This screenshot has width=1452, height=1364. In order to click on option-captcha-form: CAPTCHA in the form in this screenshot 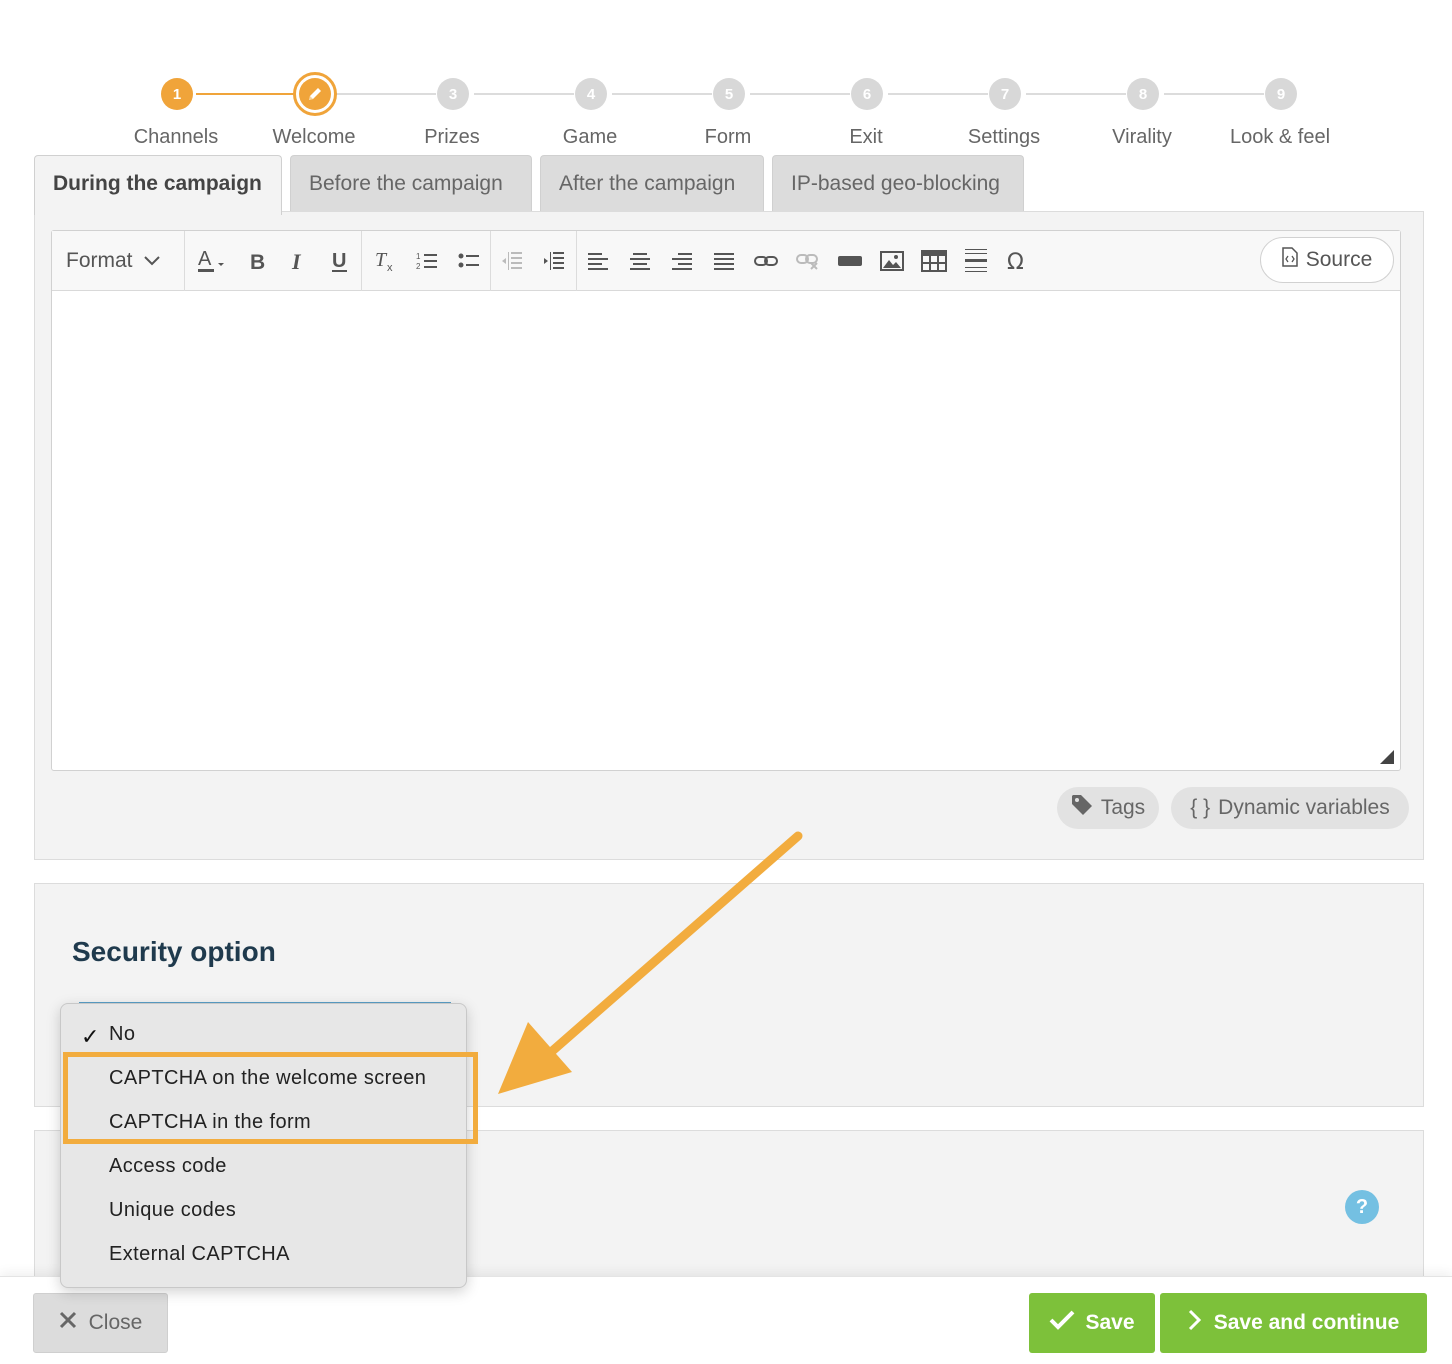, I will do `click(210, 1122)`.